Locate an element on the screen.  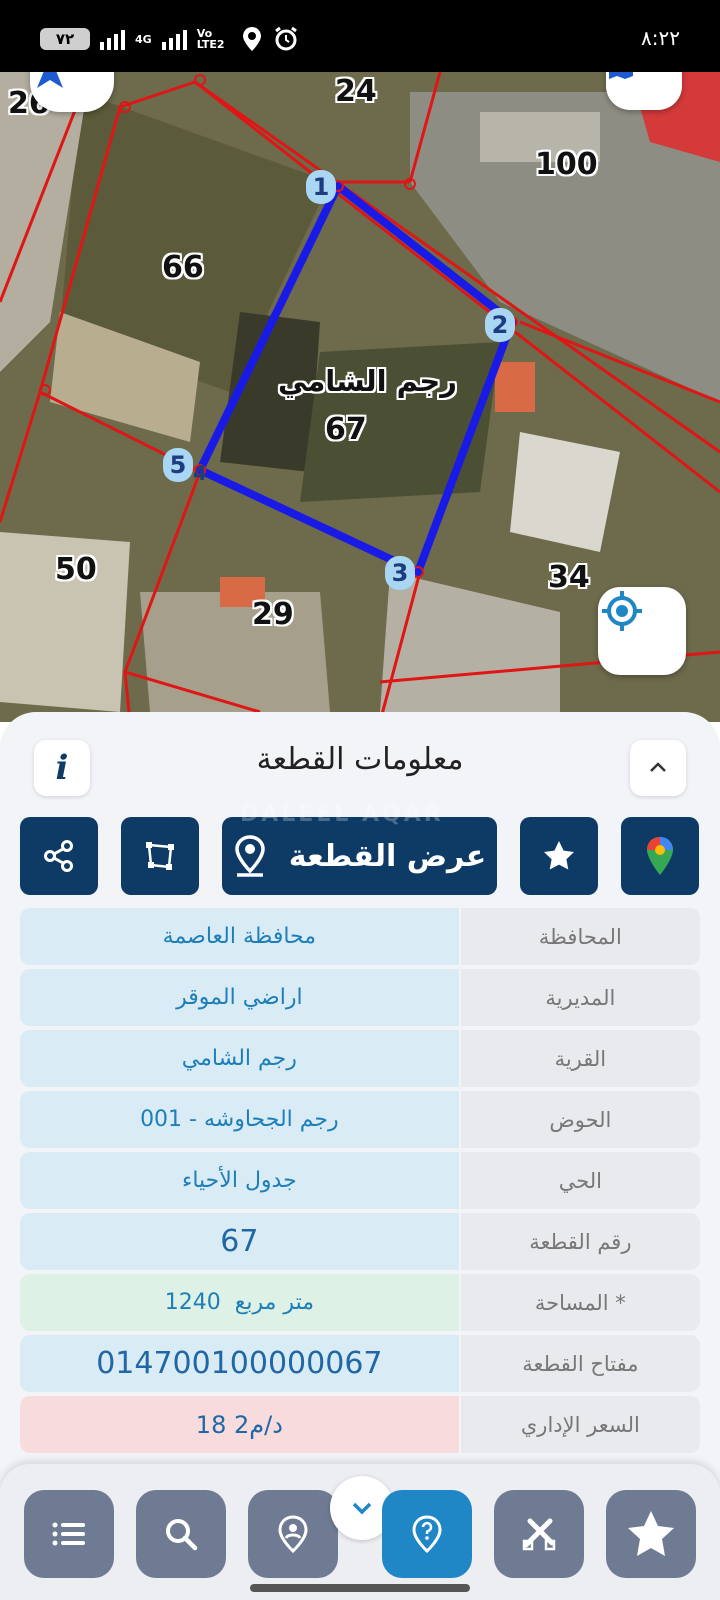
plot-number-66: 66 is located at coordinates (183, 267).